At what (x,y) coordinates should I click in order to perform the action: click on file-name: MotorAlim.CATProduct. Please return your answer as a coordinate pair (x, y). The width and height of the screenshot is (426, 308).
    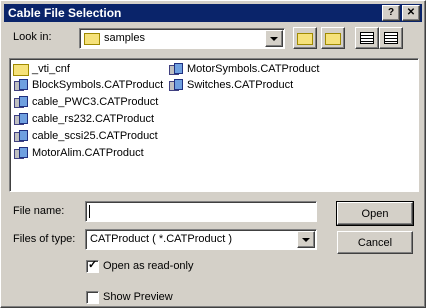
    Looking at the image, I should click on (88, 153).